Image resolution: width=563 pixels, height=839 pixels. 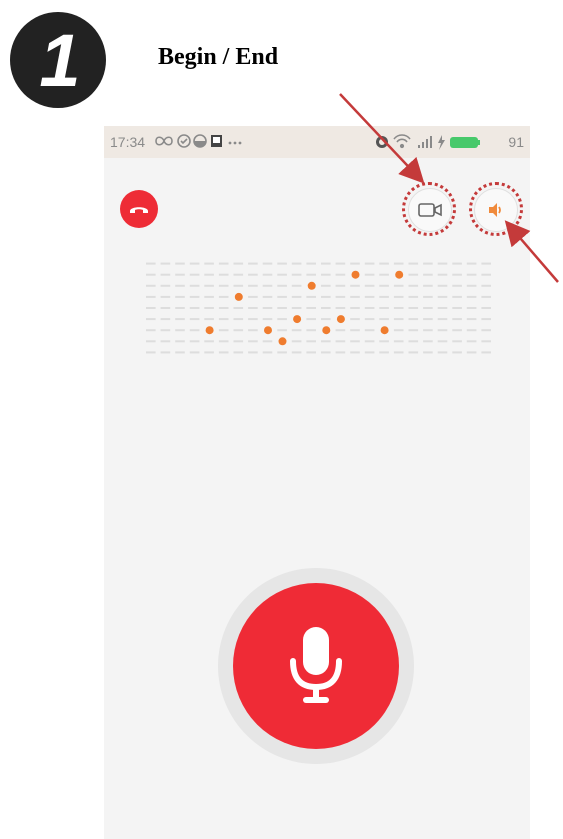 I want to click on speaker-button-highlight, so click(x=496, y=209).